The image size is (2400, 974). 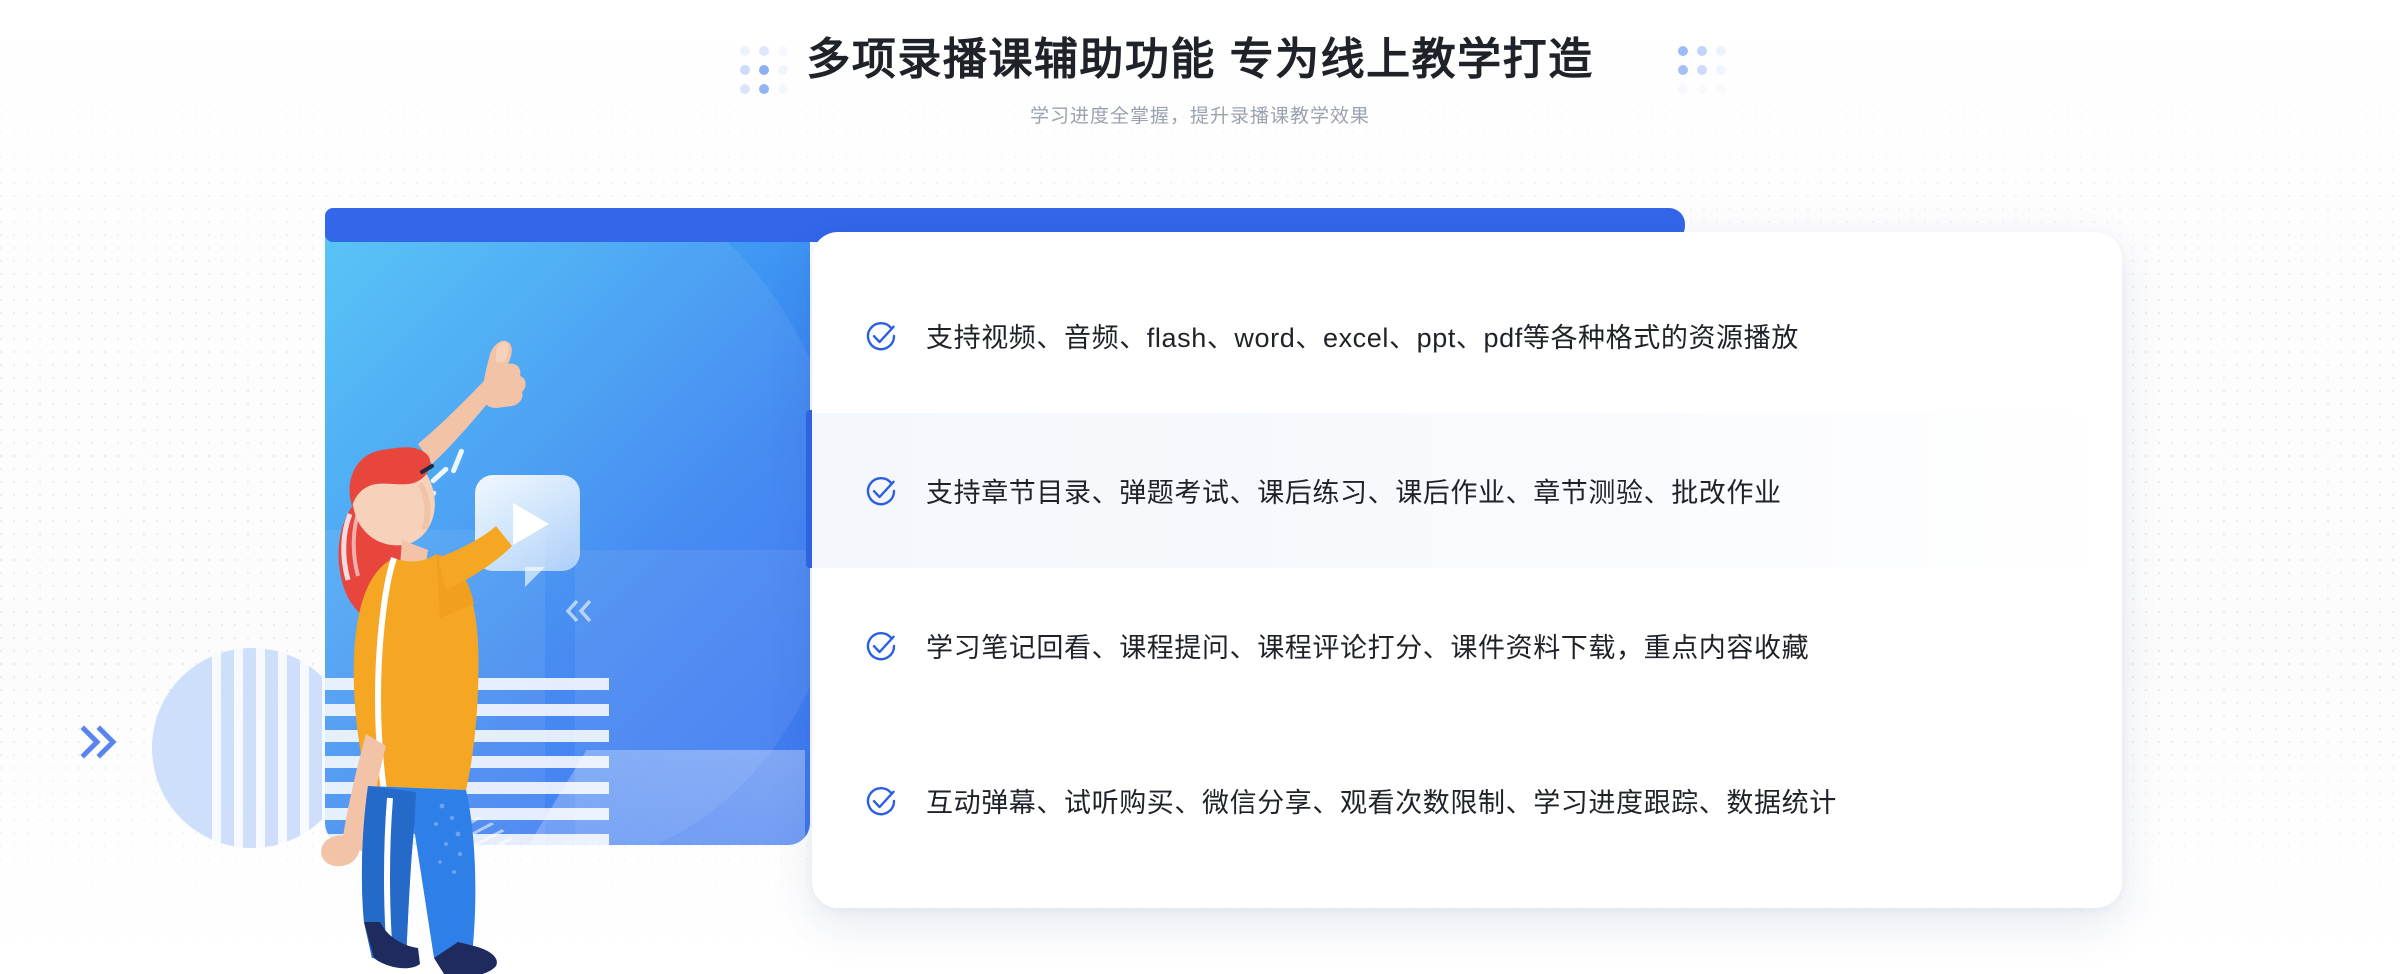 I want to click on feature-text: 支持章节目录、弹题考试、课后练习、课后作业、章节测验、批改作业, so click(x=1354, y=493).